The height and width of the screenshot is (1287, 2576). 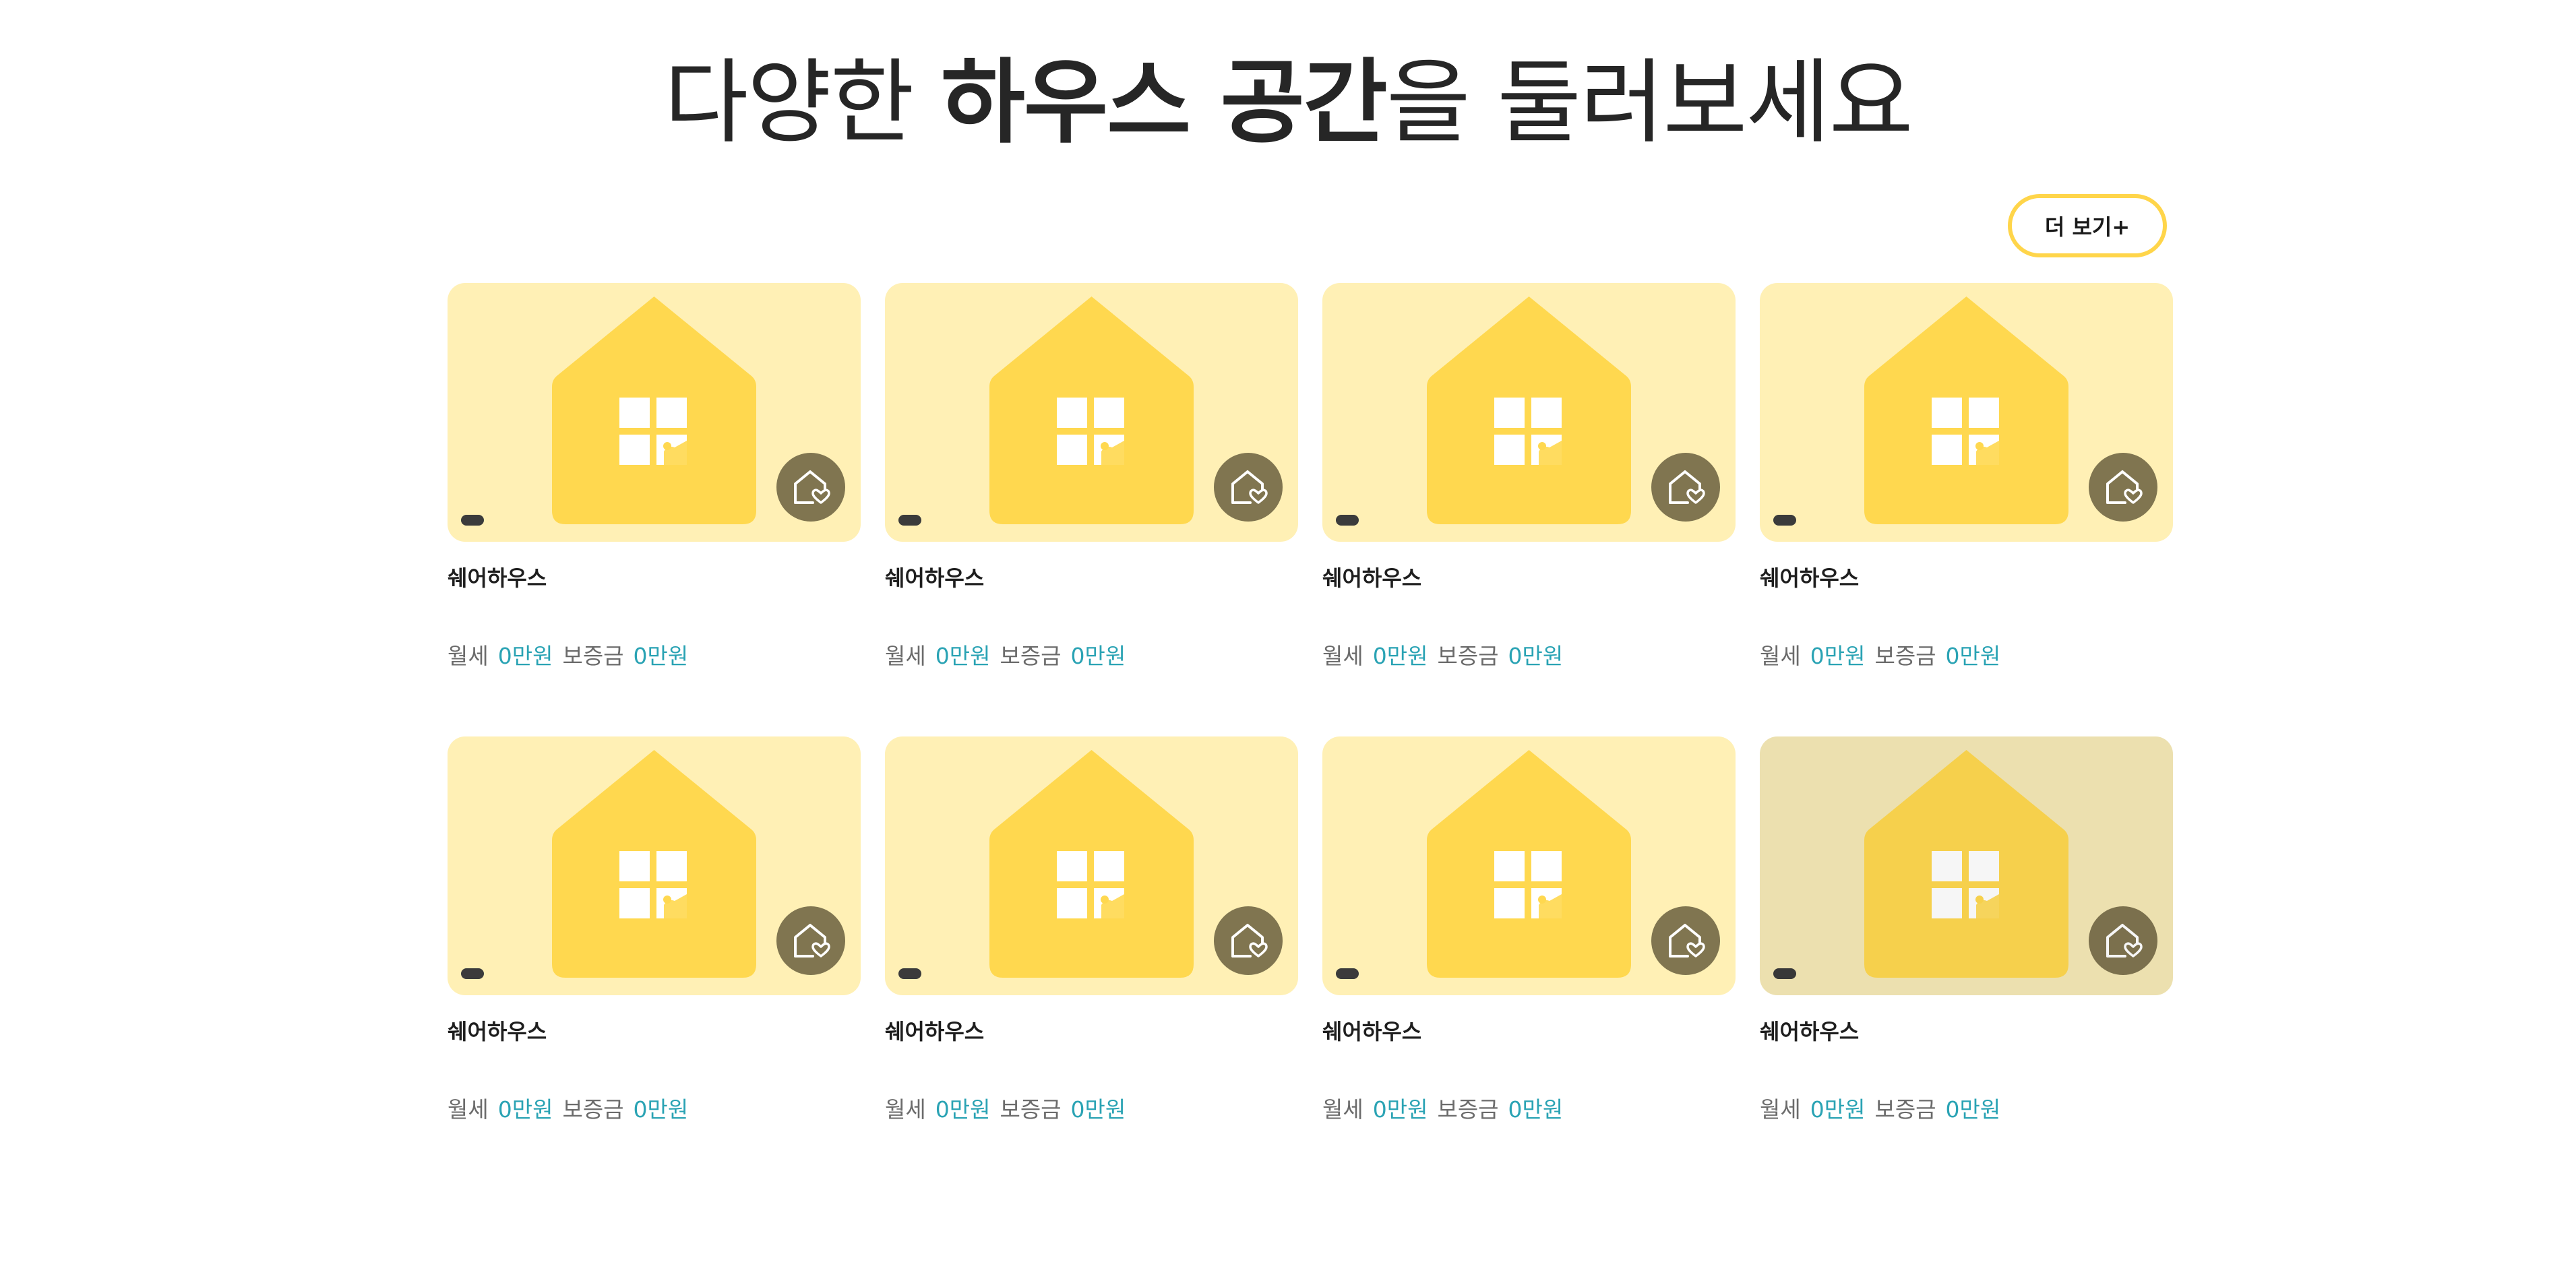 I want to click on page-title-part3: 을 둘러보세요, so click(x=1649, y=103).